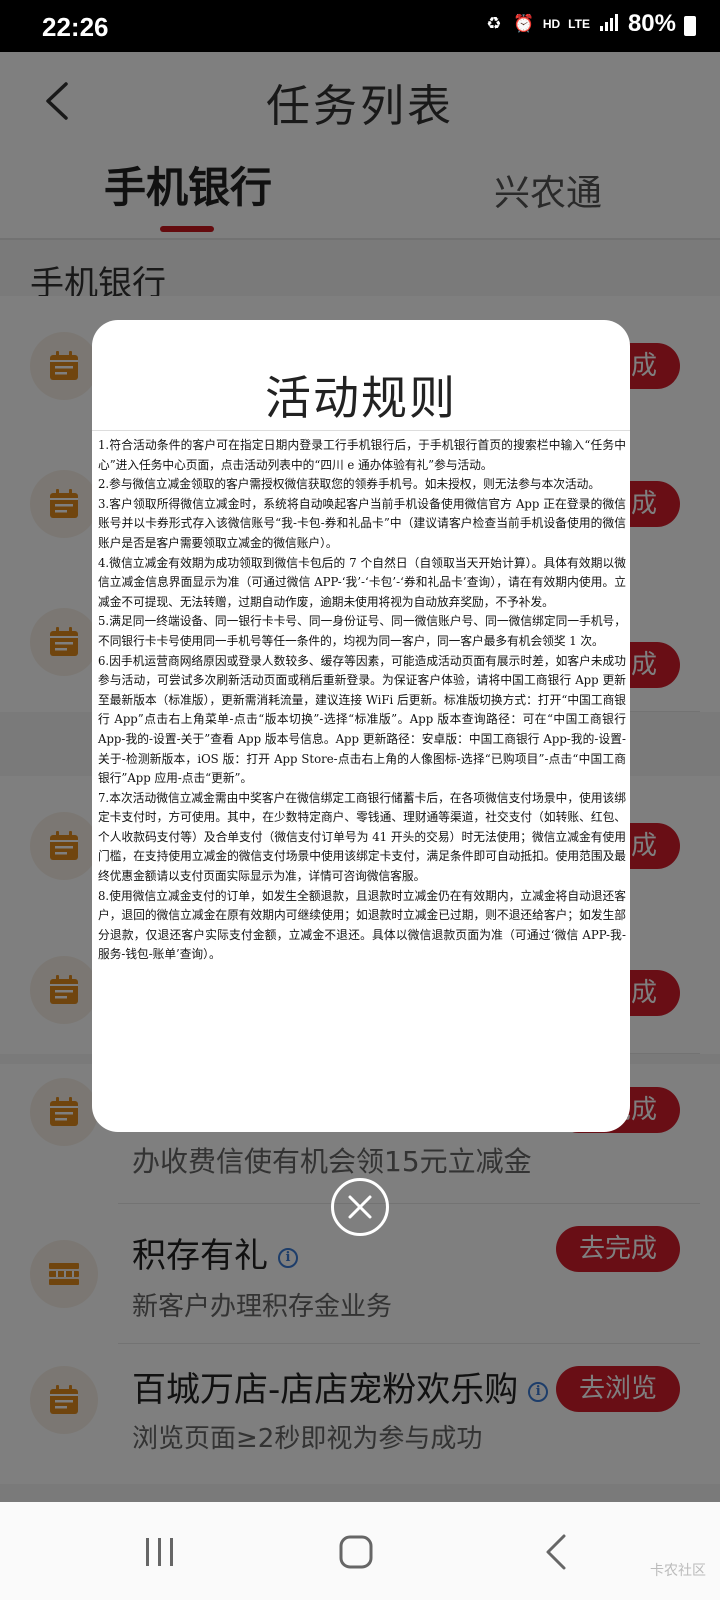 The width and height of the screenshot is (720, 1600). What do you see at coordinates (361, 398) in the screenshot?
I see `modal-title: 活动规则` at bounding box center [361, 398].